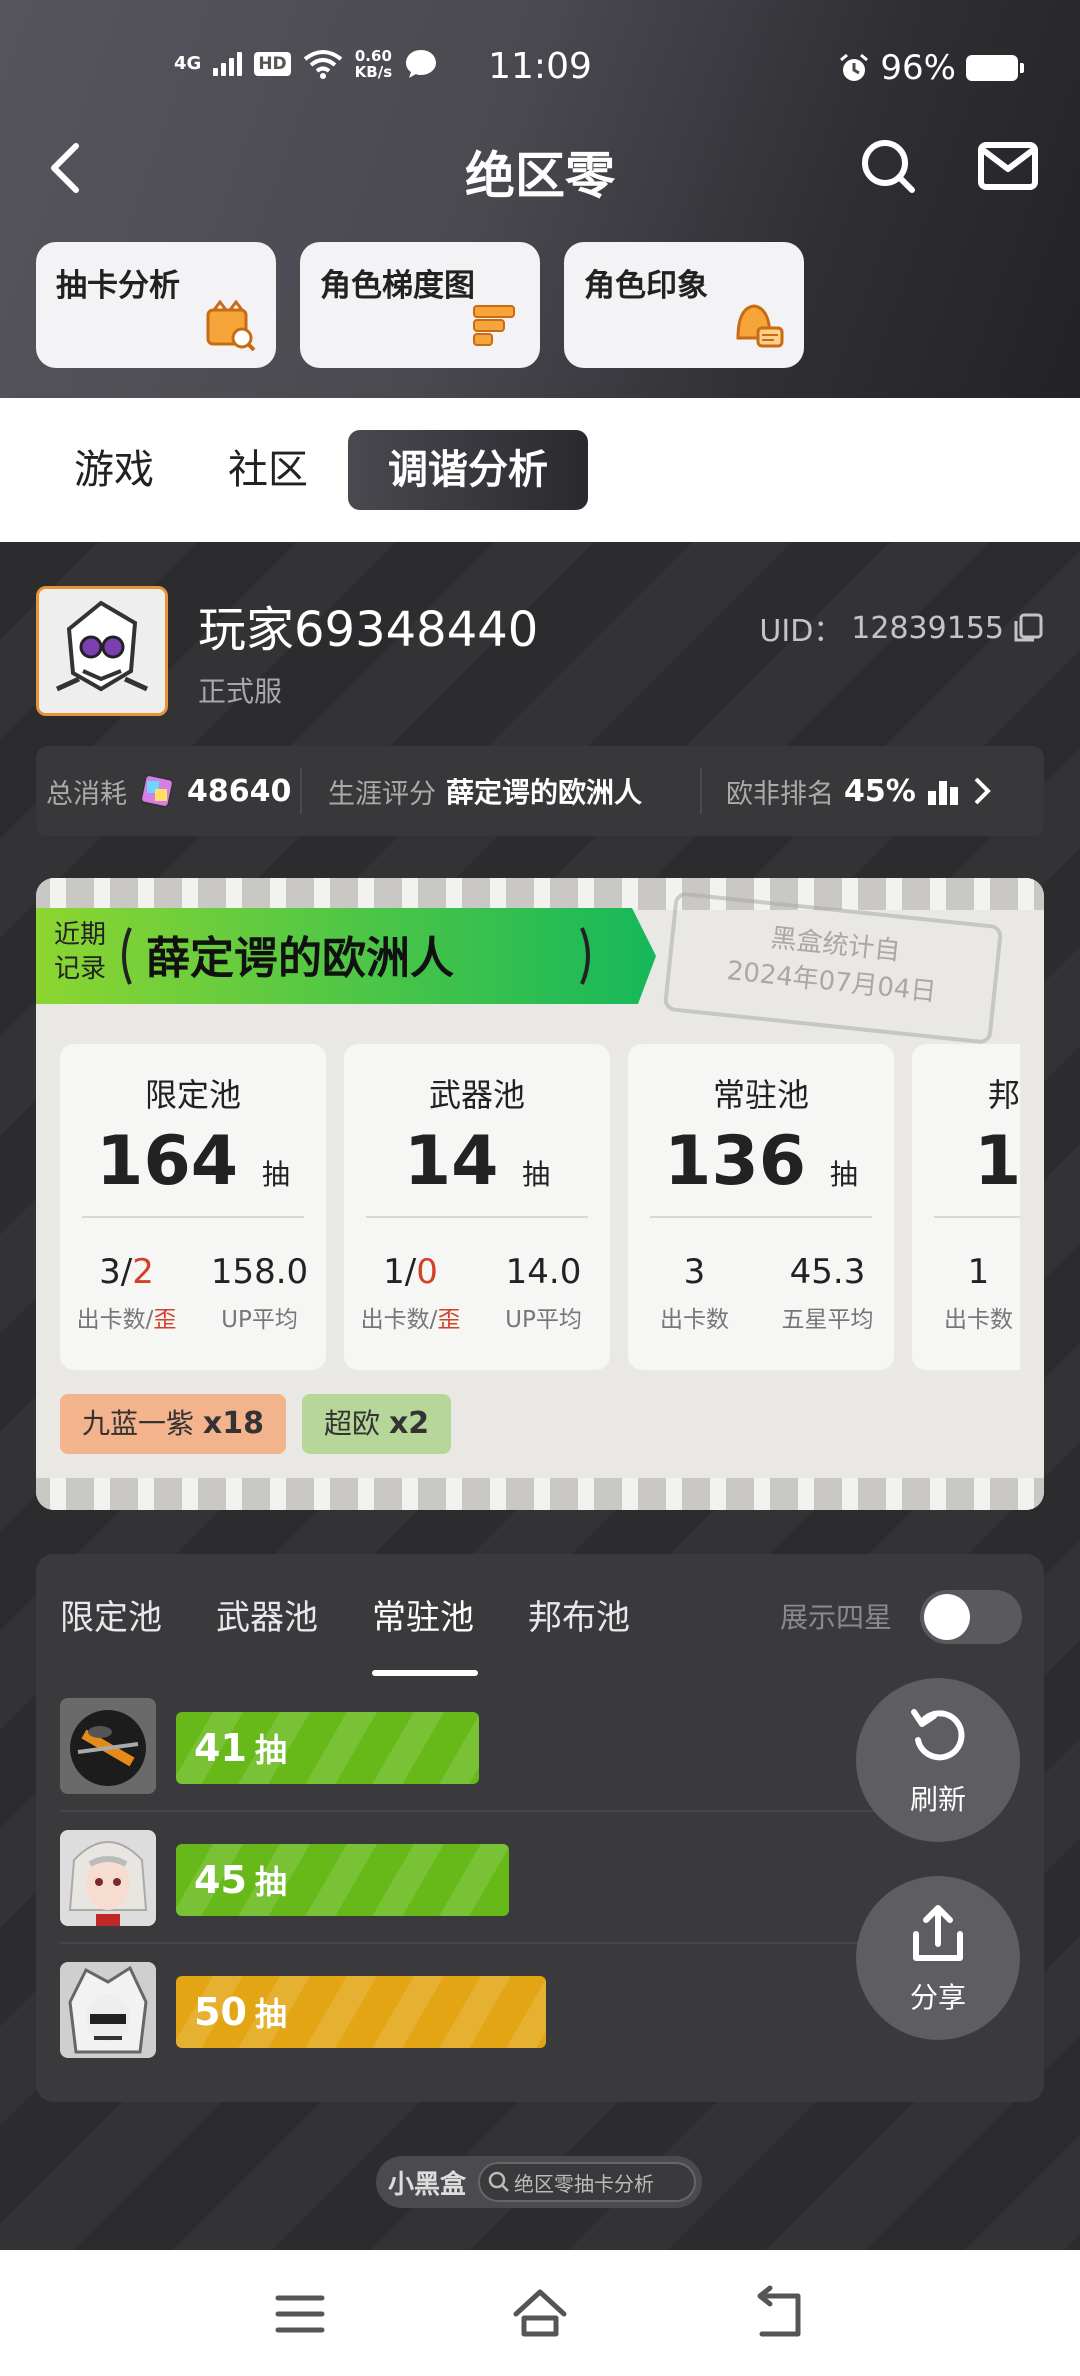 The width and height of the screenshot is (1080, 2376). Describe the element at coordinates (543, 1293) in the screenshot. I see `pool-stat-average: 14.0 UP平均` at that location.